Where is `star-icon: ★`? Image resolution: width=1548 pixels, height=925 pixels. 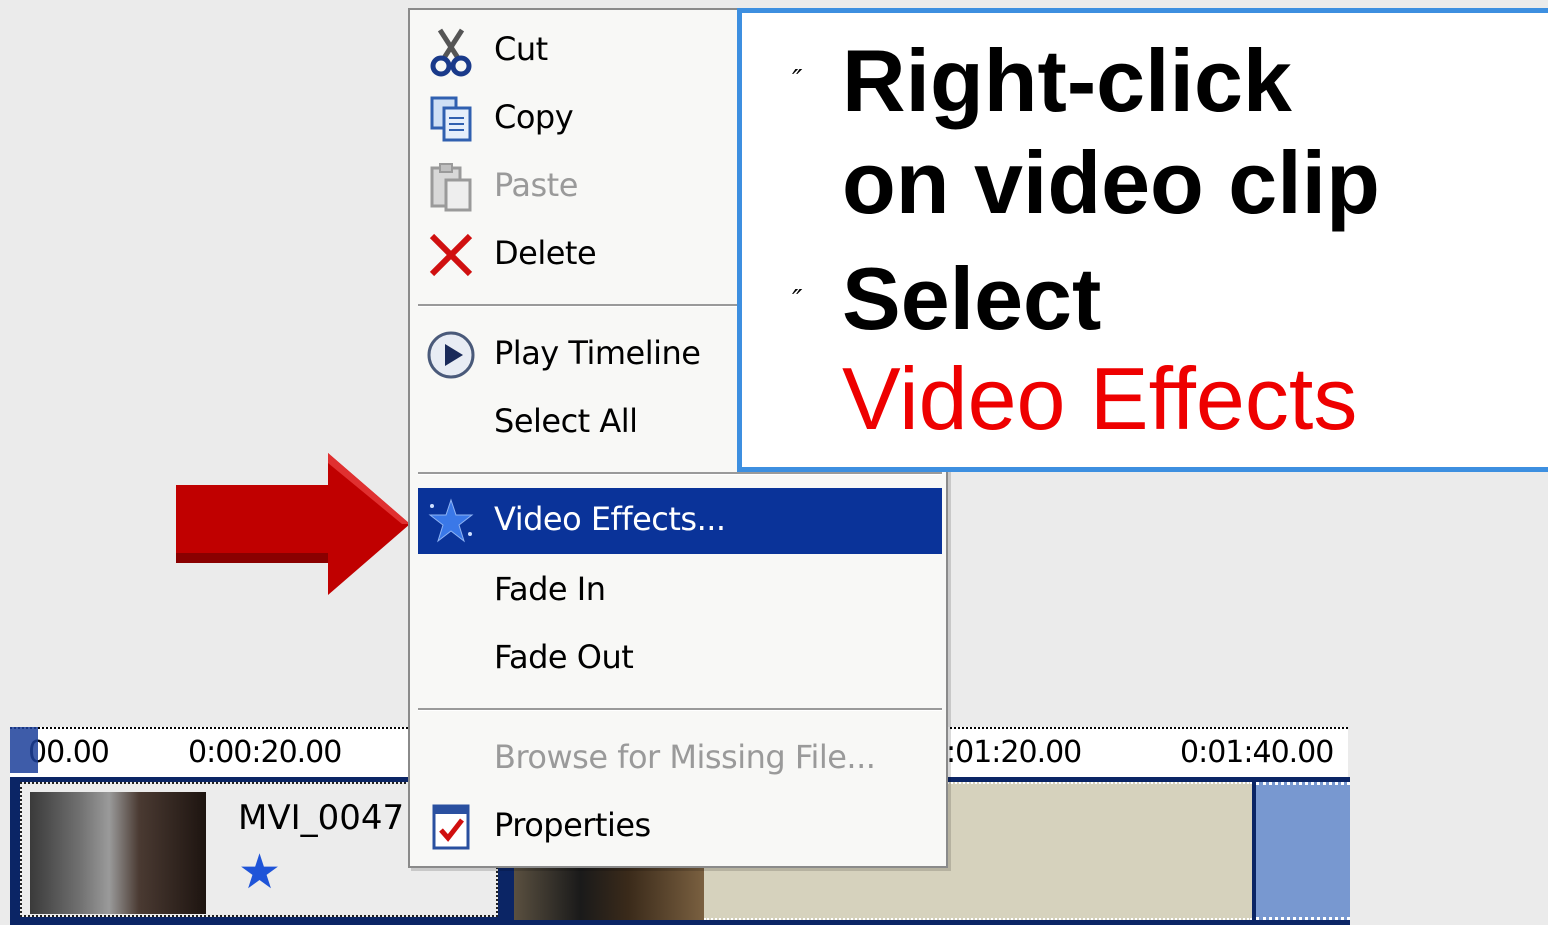 star-icon: ★ is located at coordinates (260, 872).